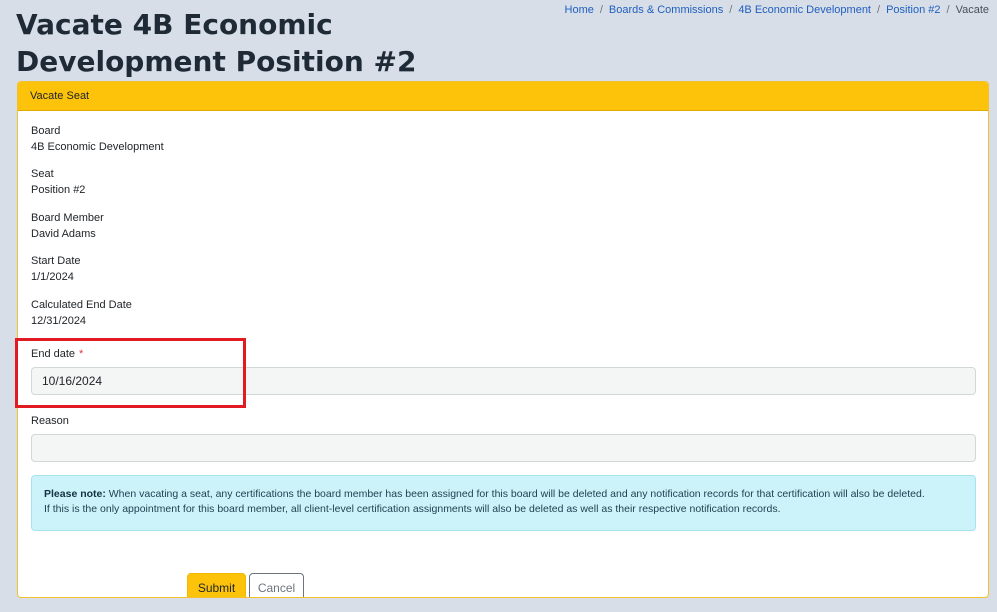  Describe the element at coordinates (804, 10) in the screenshot. I see `breadcrumb-board: 4B Economic Development` at that location.